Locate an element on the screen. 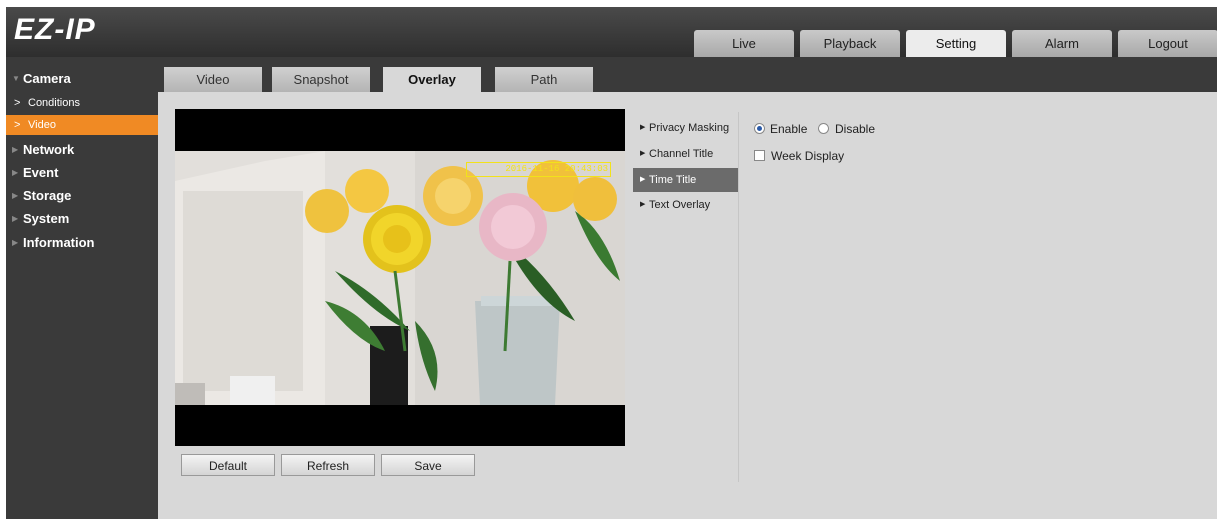  menu-item-privacy-masking: ▶ Privacy Masking is located at coordinates (685, 128).